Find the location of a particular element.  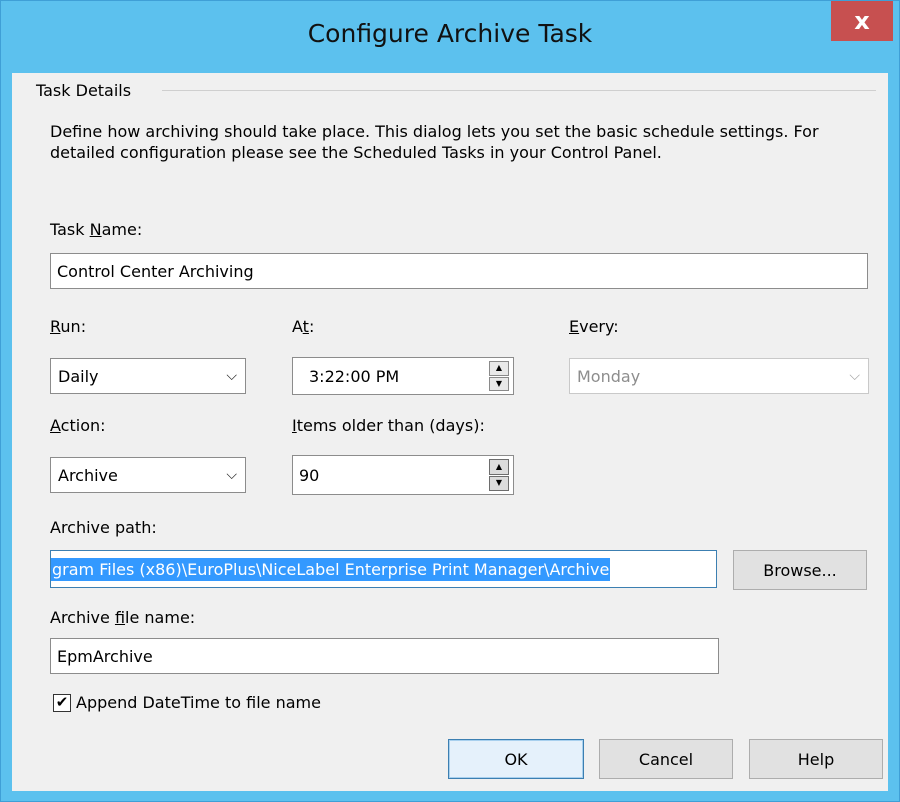

days-spinner: ▲ ▼ is located at coordinates (499, 475).